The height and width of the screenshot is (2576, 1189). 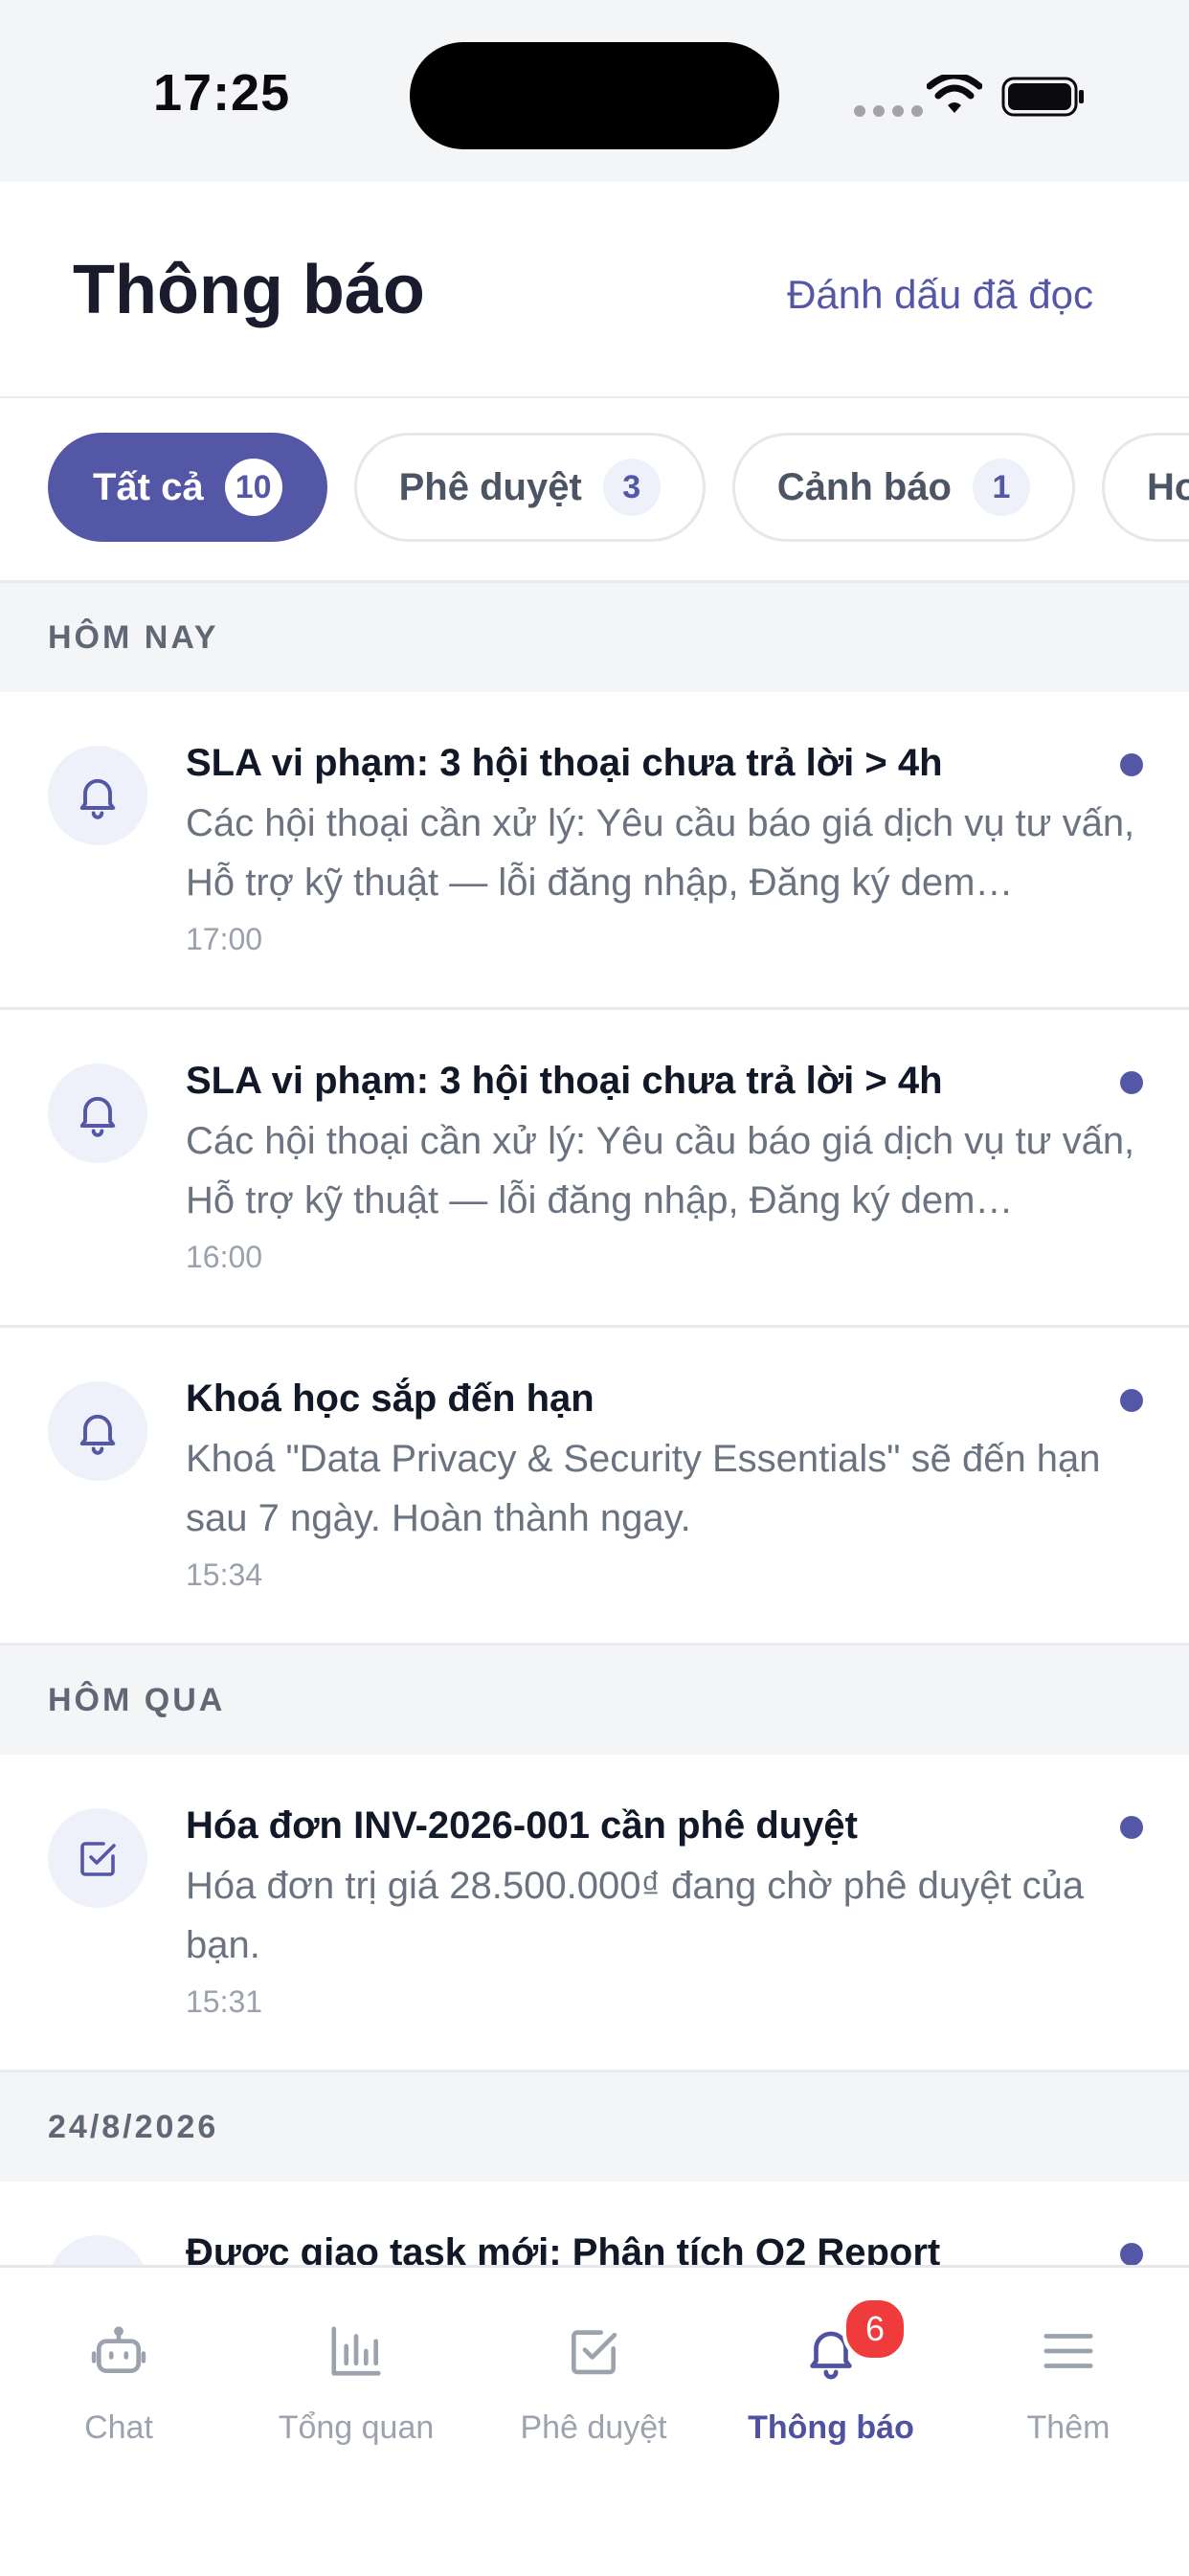 What do you see at coordinates (594, 637) in the screenshot?
I see `section-header-today: HÔM NAY` at bounding box center [594, 637].